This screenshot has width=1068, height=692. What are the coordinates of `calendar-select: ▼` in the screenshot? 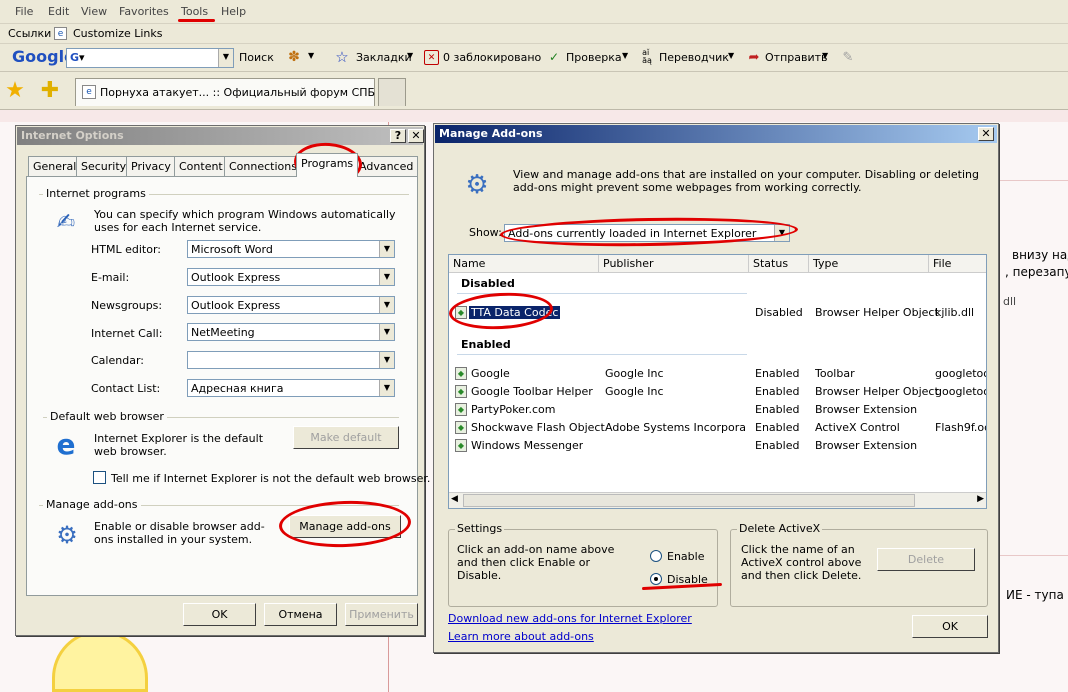 It's located at (291, 360).